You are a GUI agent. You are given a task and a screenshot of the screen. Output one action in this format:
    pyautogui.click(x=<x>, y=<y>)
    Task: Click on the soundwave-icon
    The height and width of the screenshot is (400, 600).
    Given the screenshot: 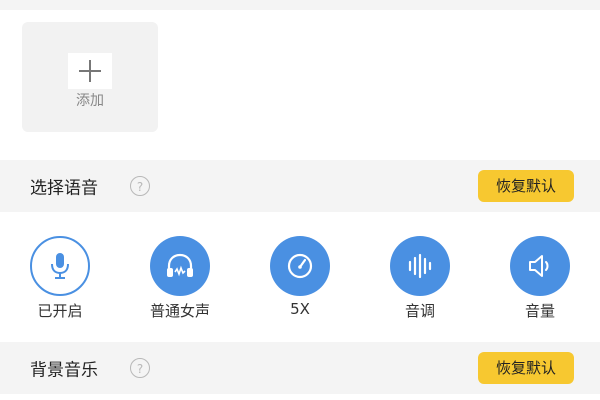 What is the action you would take?
    pyautogui.click(x=420, y=266)
    